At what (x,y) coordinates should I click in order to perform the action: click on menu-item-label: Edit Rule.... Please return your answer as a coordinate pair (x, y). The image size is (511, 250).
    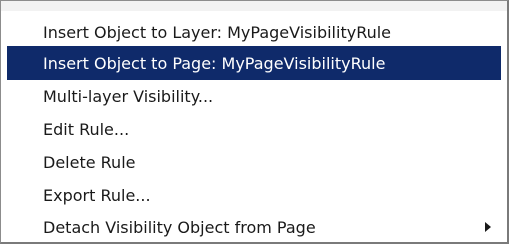
    Looking at the image, I should click on (86, 129).